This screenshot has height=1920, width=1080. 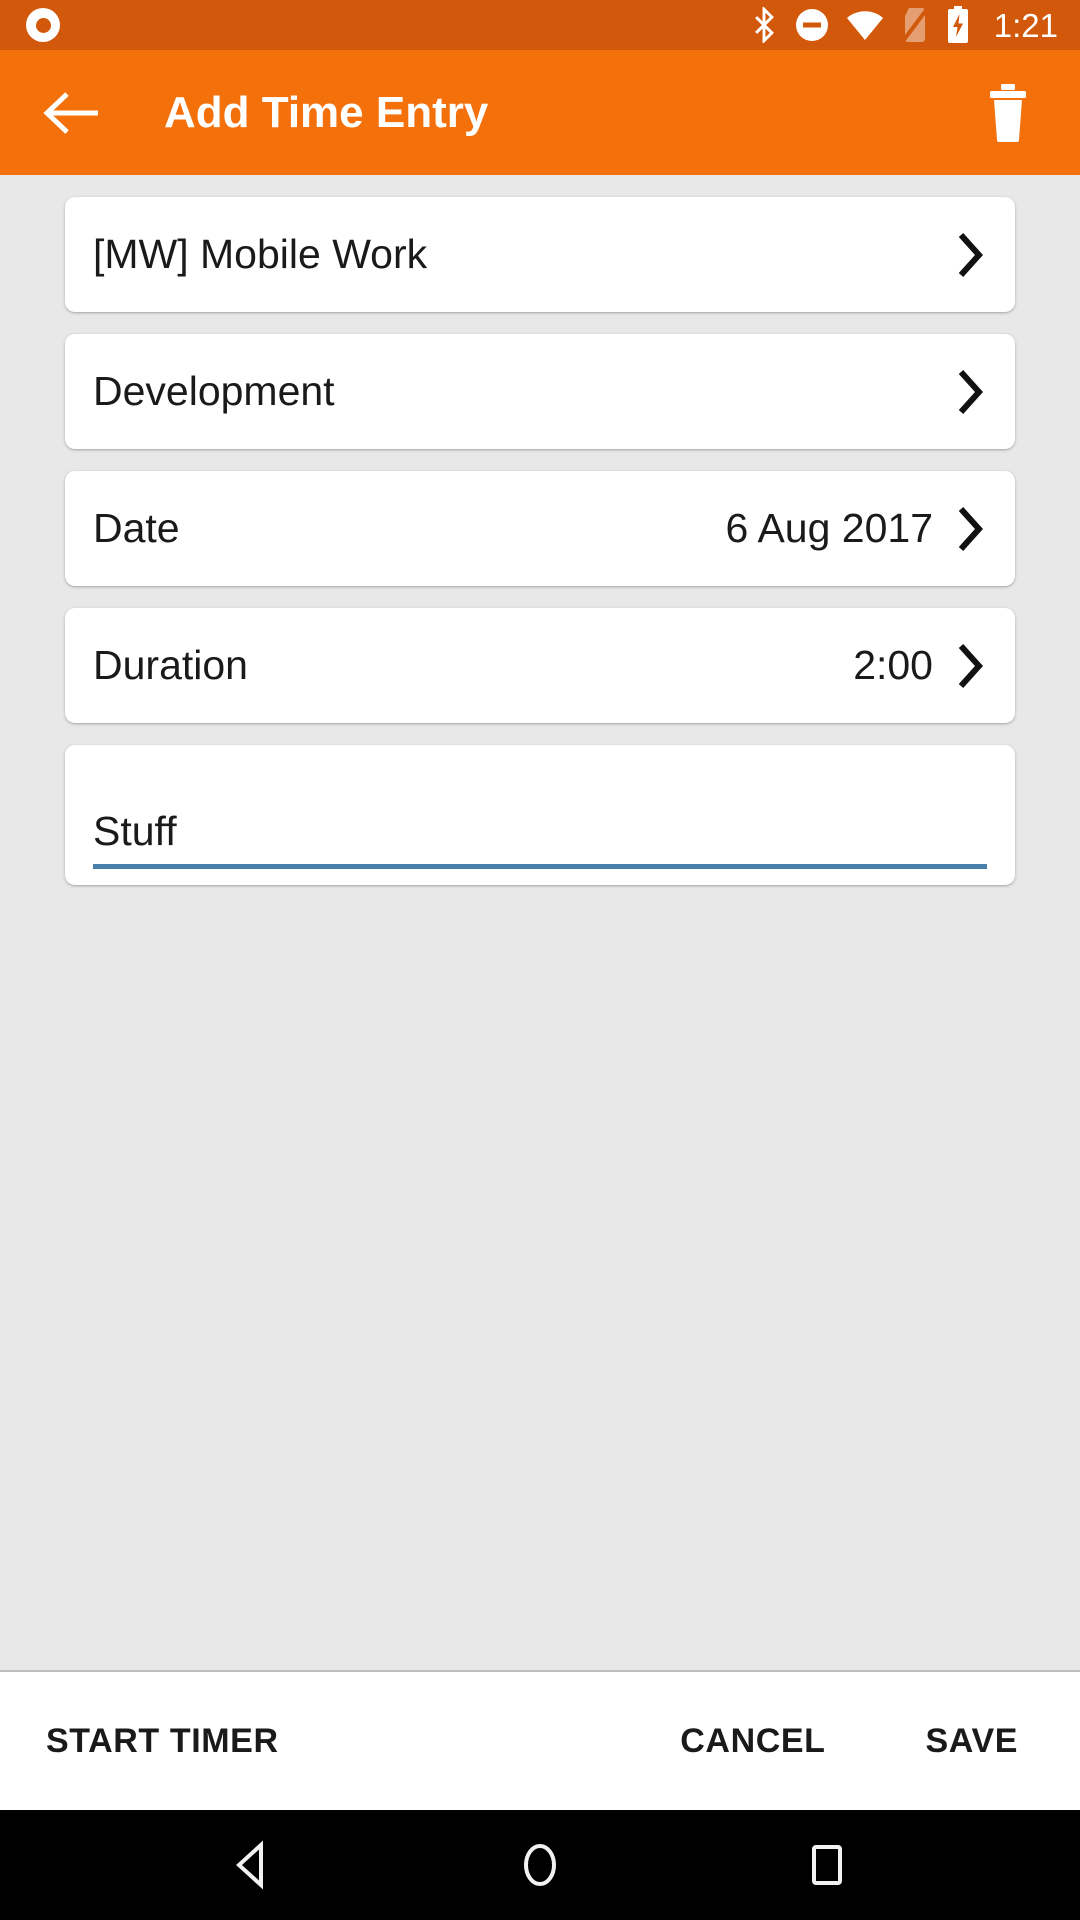 I want to click on status-bar-right: 1:21, so click(x=904, y=25).